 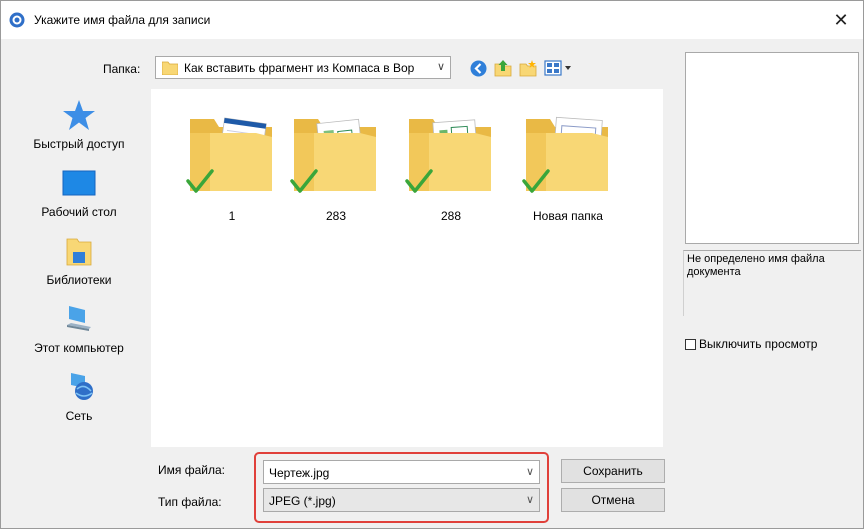 I want to click on new-folder-button, so click(x=528, y=68).